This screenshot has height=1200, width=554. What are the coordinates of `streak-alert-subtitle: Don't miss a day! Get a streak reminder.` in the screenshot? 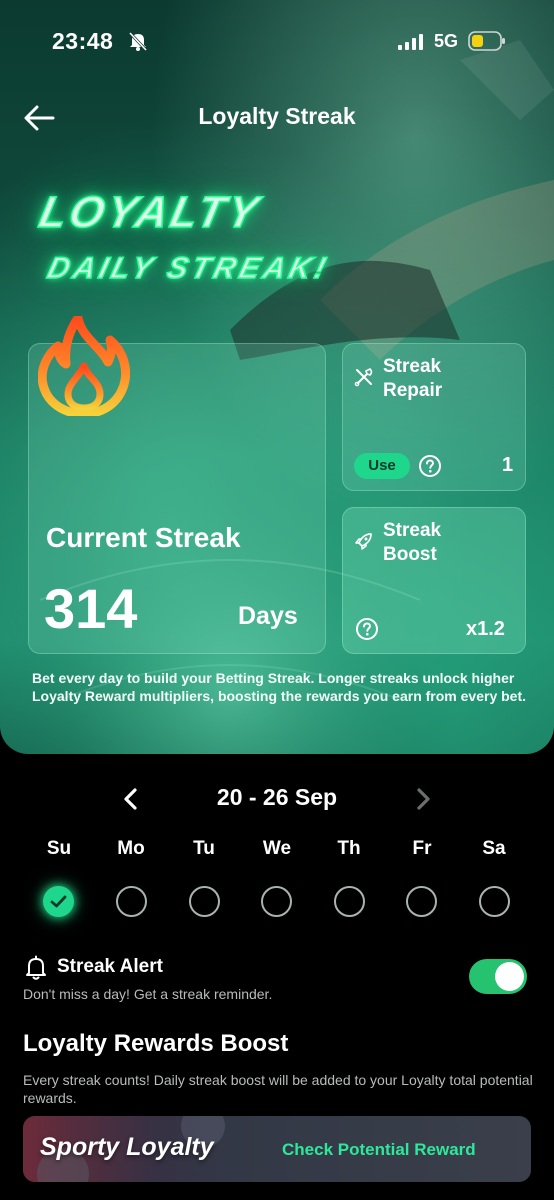 It's located at (148, 994).